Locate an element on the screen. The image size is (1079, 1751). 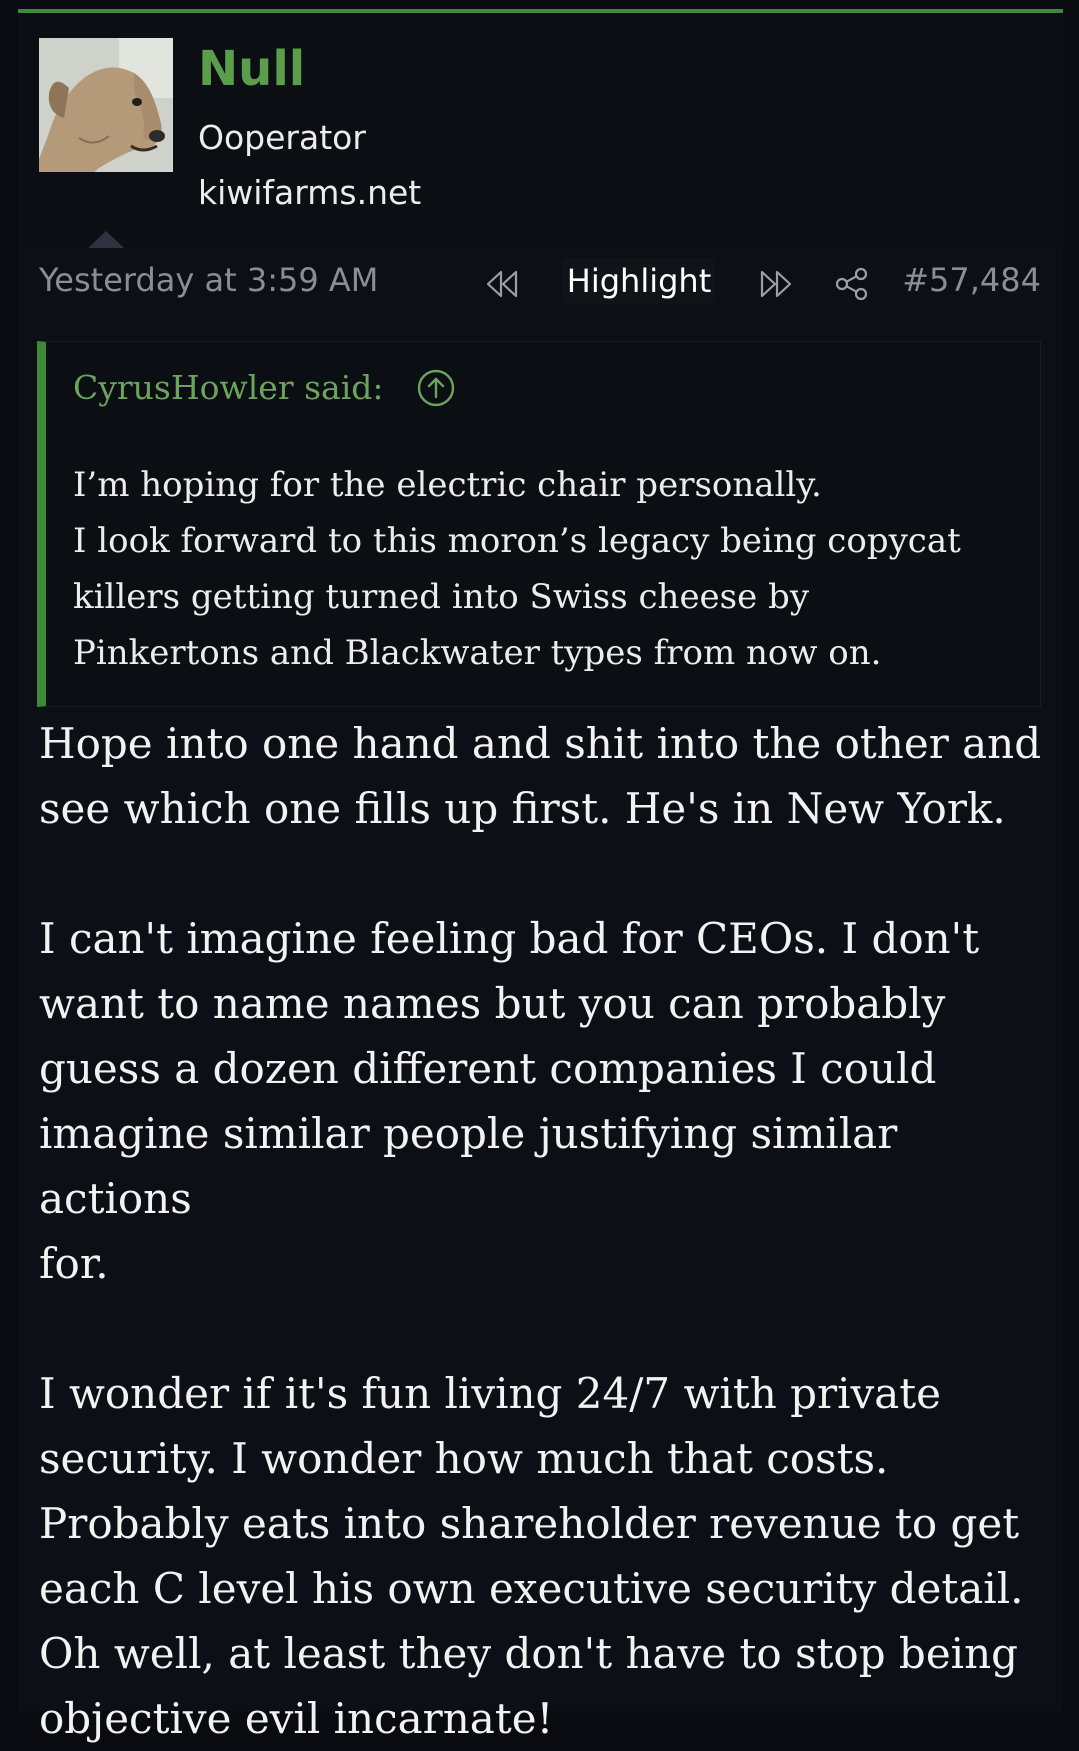
arrow-up-circle-icon is located at coordinates (436, 388).